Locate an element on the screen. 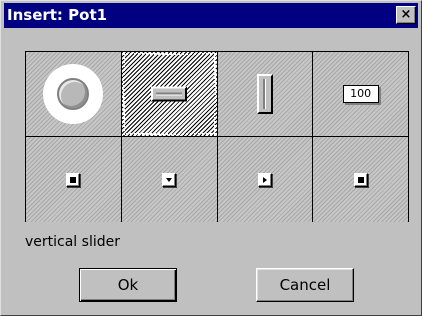 The image size is (422, 316). vertical-slider-icon is located at coordinates (264, 94).